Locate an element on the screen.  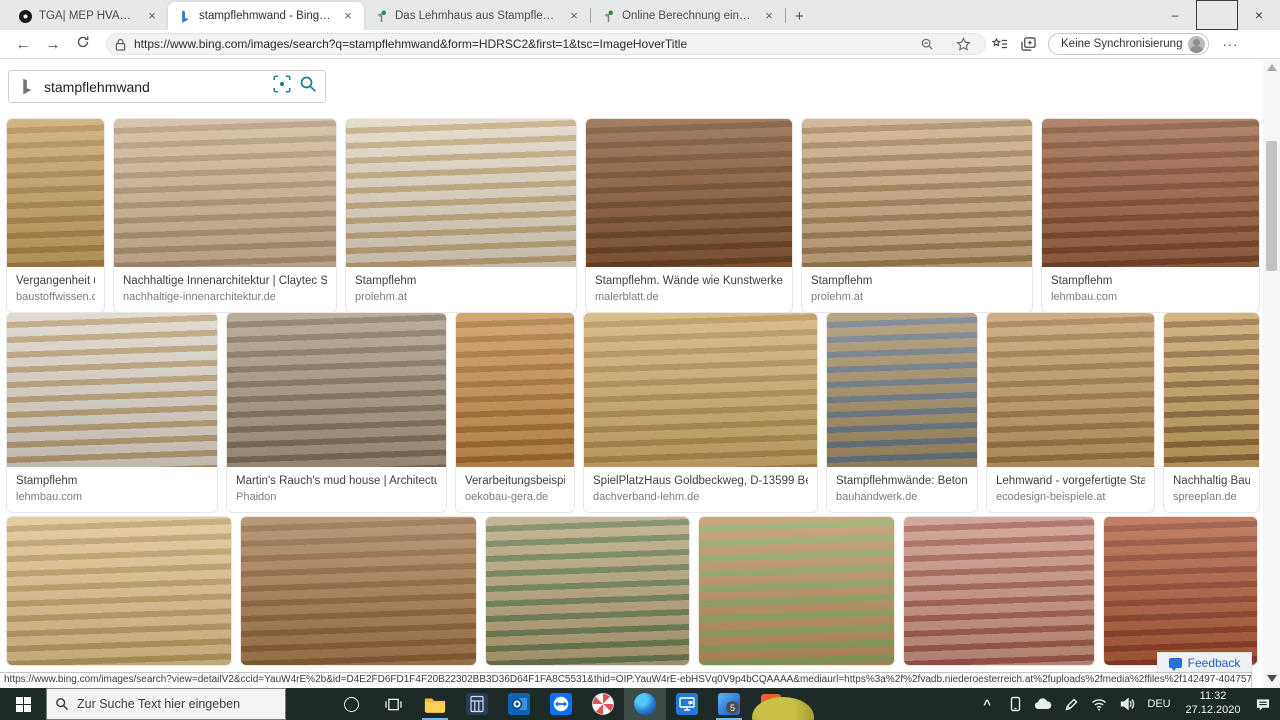
scrollbar-down-arrow-icon is located at coordinates (1272, 678).